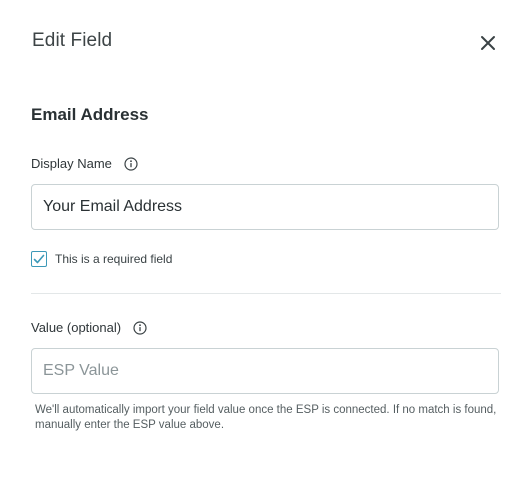 This screenshot has width=531, height=478. I want to click on display-name-input, so click(265, 207).